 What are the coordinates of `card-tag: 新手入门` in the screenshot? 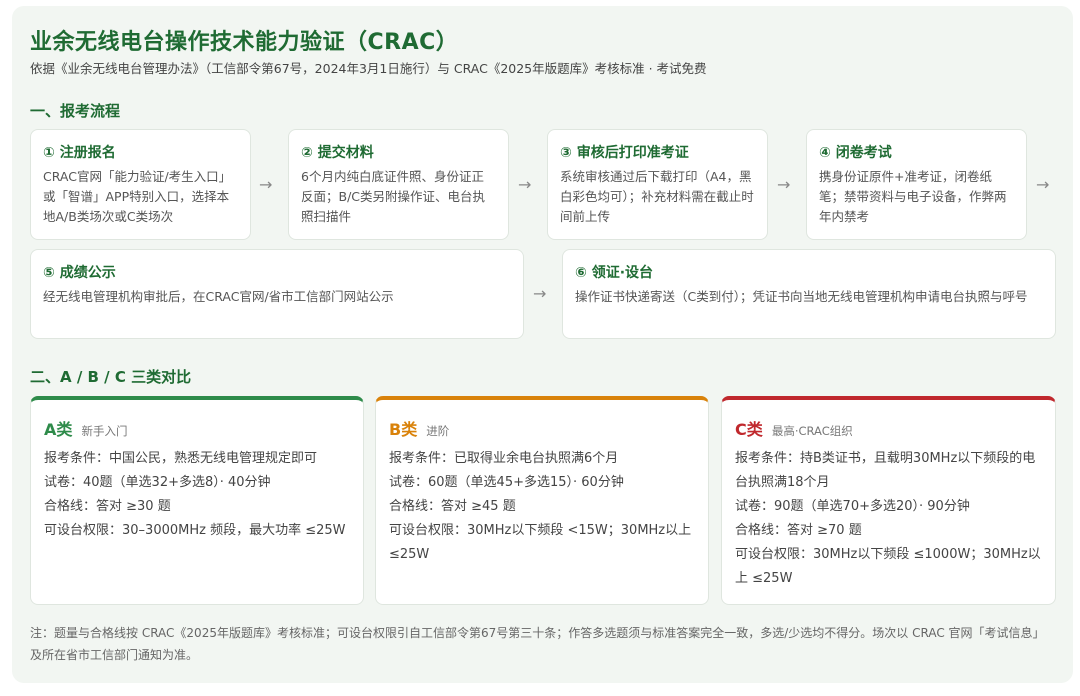 It's located at (104, 431).